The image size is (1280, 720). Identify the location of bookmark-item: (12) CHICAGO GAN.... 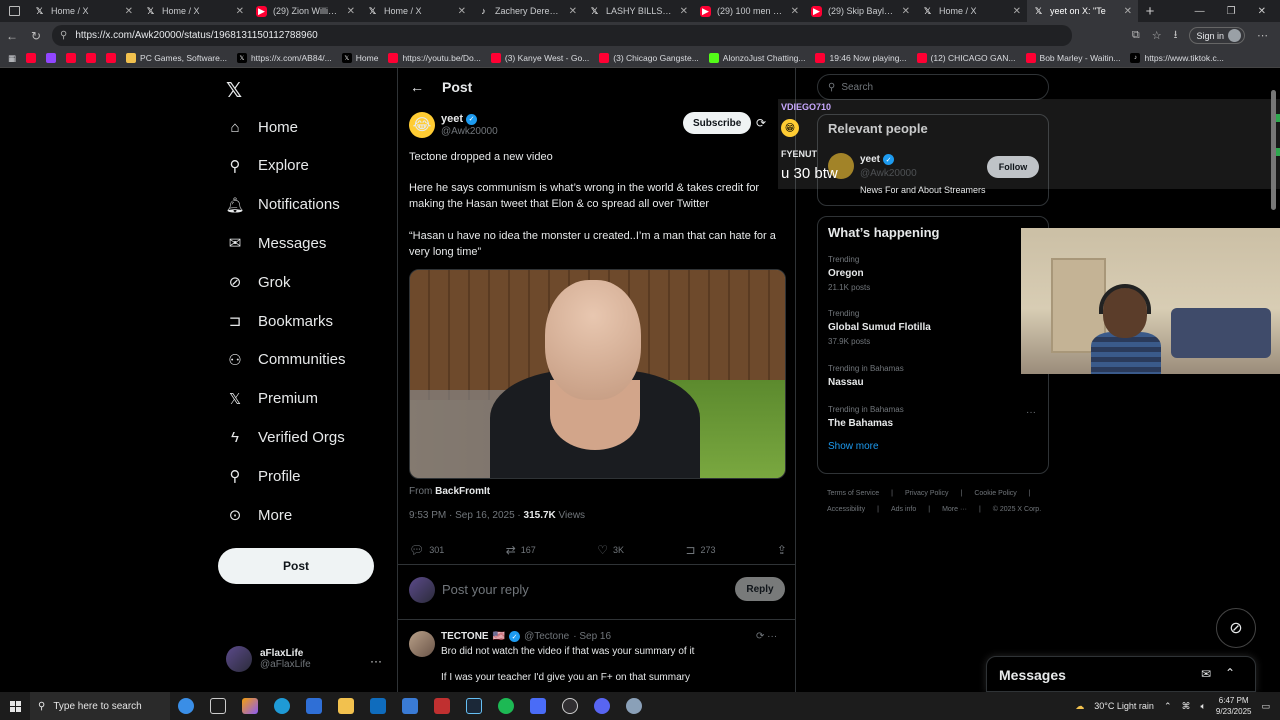
(966, 58).